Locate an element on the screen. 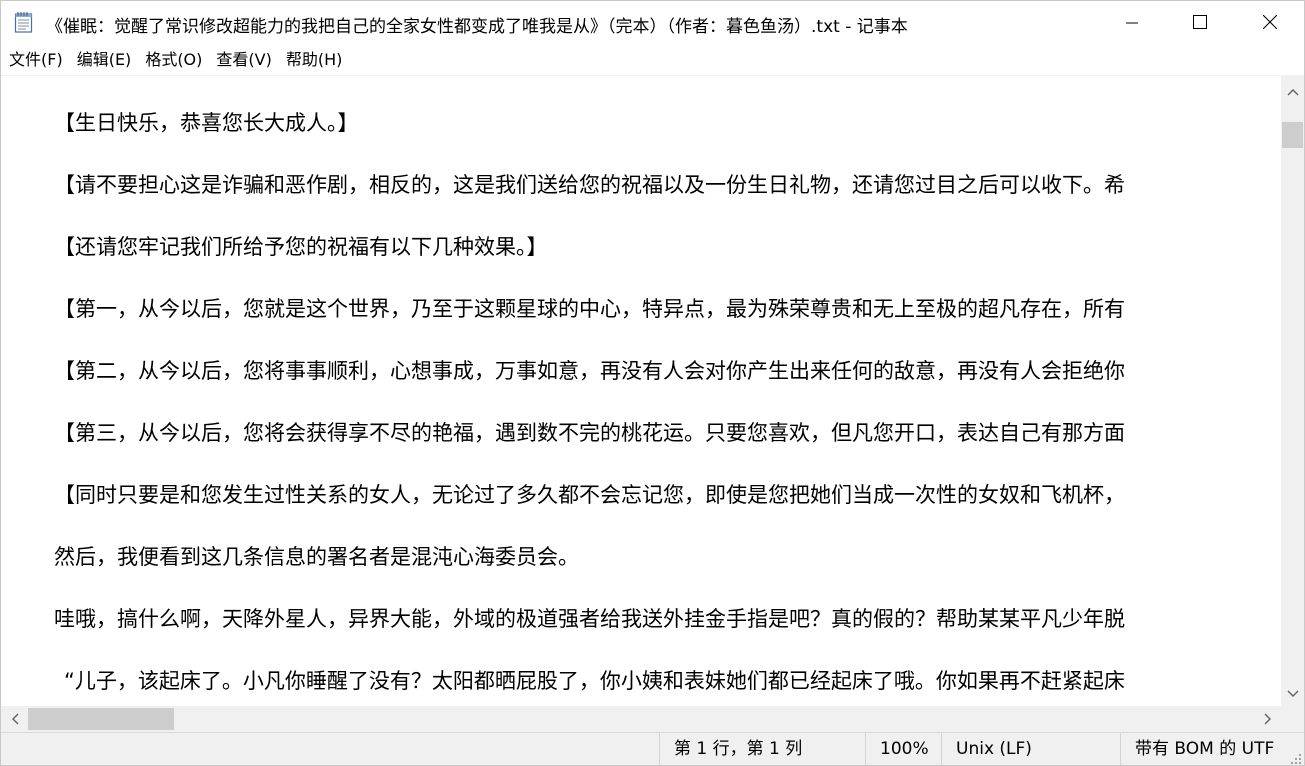  scroll-up-button is located at coordinates (1292, 90).